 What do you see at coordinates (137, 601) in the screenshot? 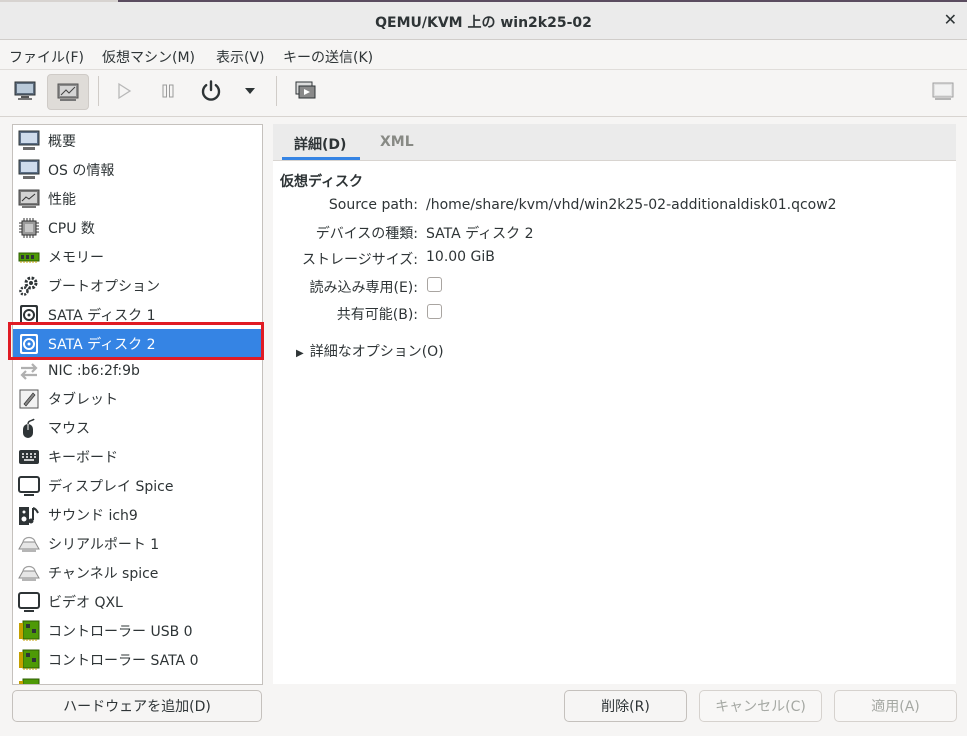
I see `hw-item-video-qxl: ビデオ QXL` at bounding box center [137, 601].